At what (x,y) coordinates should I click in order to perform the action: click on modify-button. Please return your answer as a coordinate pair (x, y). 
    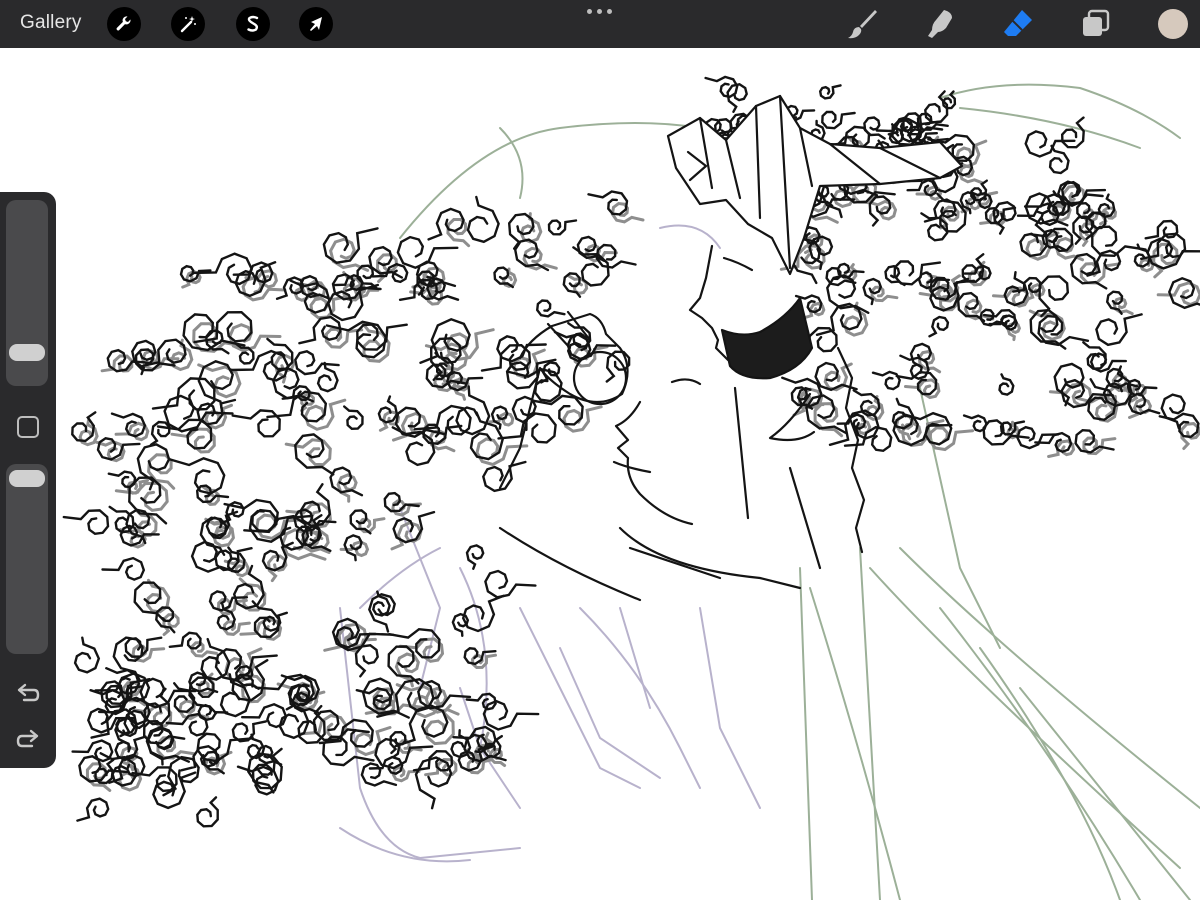
    Looking at the image, I should click on (28, 427).